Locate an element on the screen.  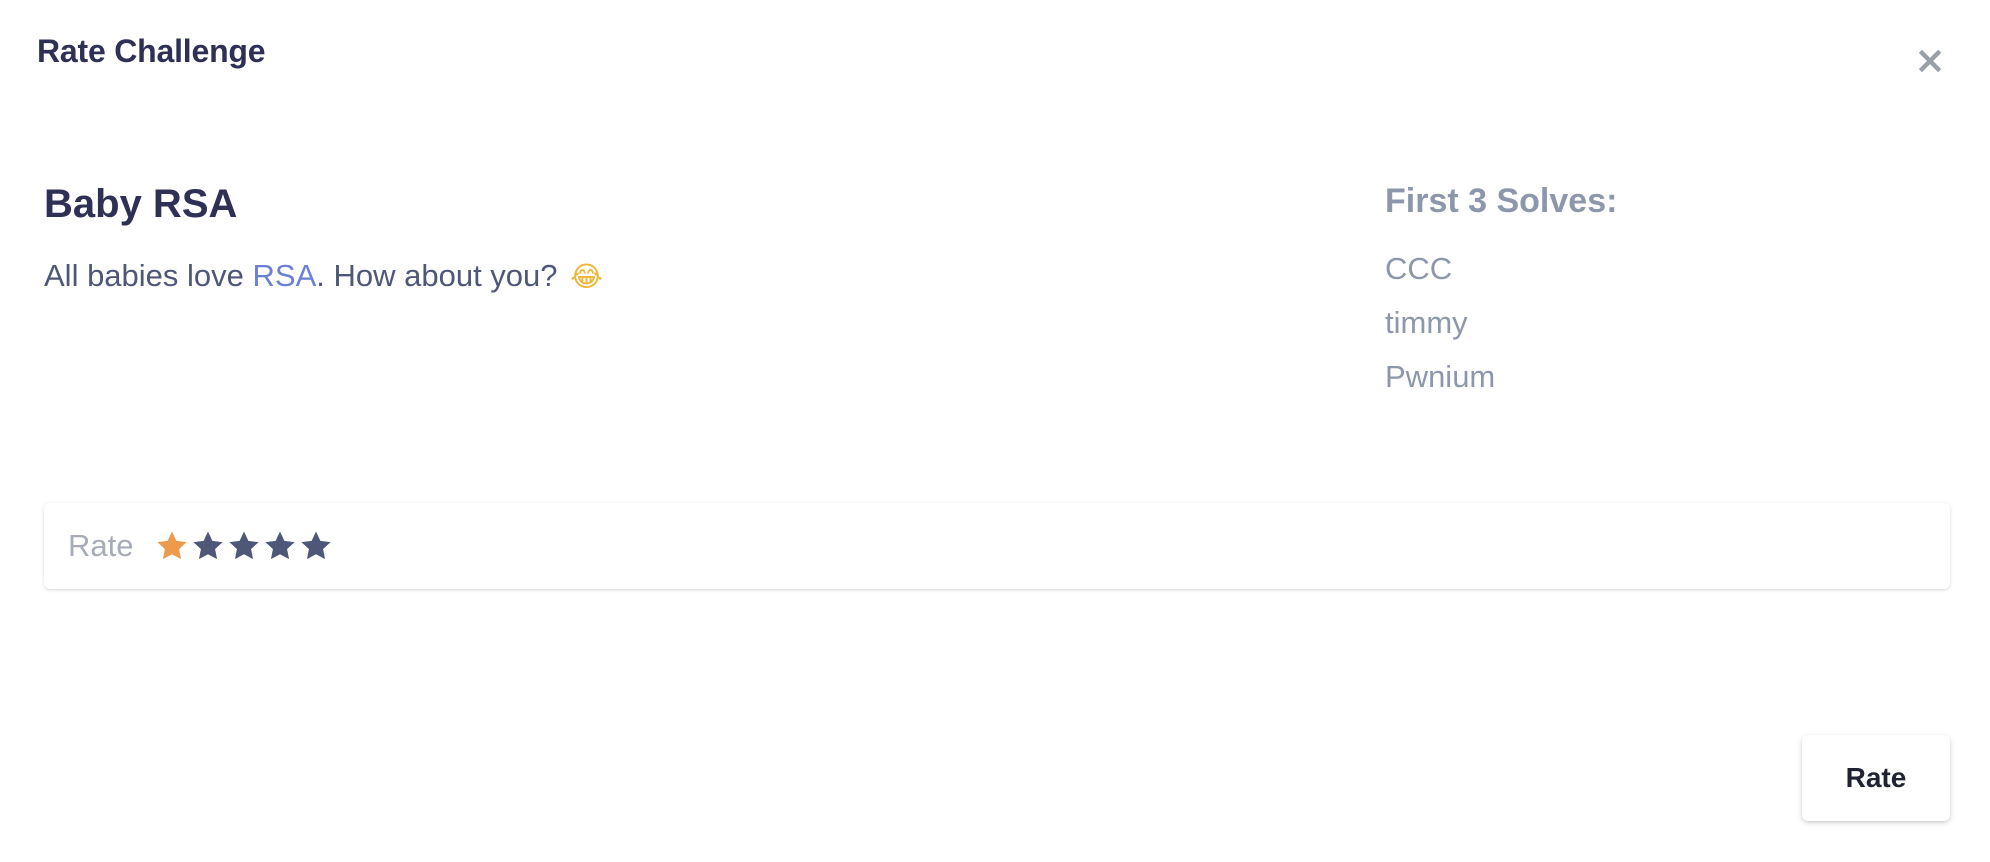
close-button: × is located at coordinates (1930, 60).